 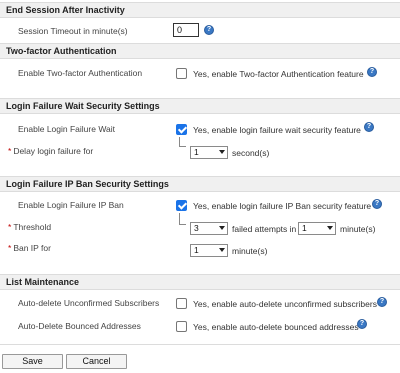 What do you see at coordinates (200, 282) in the screenshot?
I see `section-header-list-maintenance: List Maintenance` at bounding box center [200, 282].